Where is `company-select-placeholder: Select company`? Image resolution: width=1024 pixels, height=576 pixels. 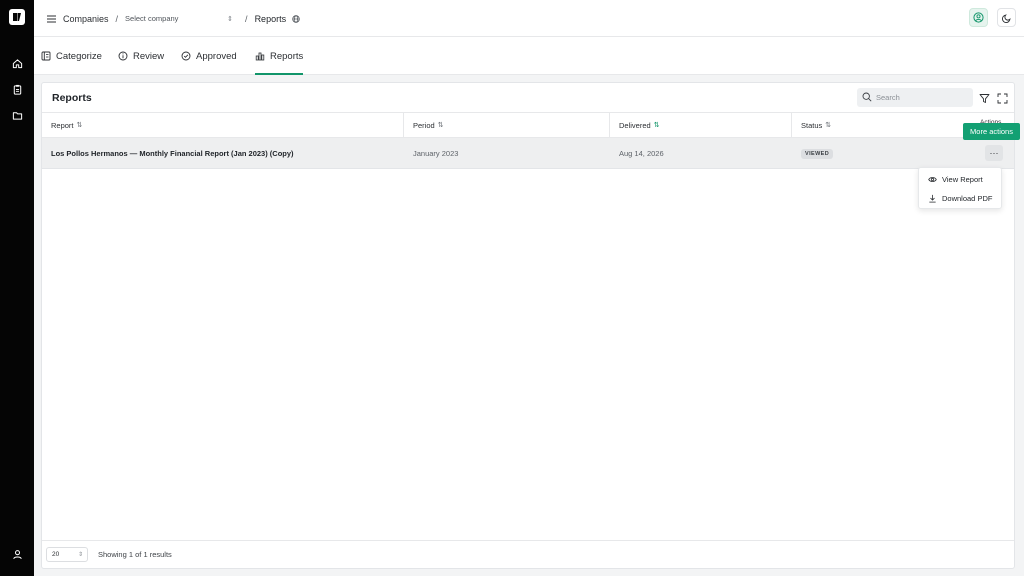 company-select-placeholder: Select company is located at coordinates (152, 18).